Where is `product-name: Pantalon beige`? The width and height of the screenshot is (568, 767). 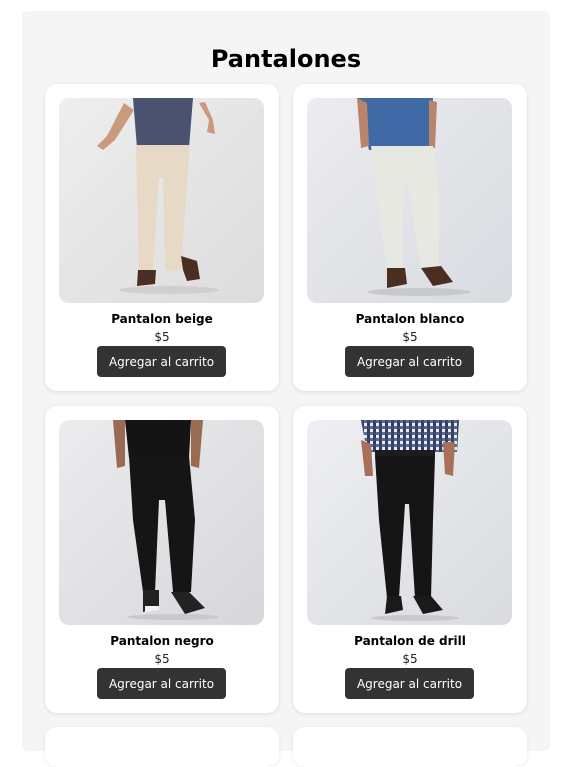 product-name: Pantalon beige is located at coordinates (162, 319).